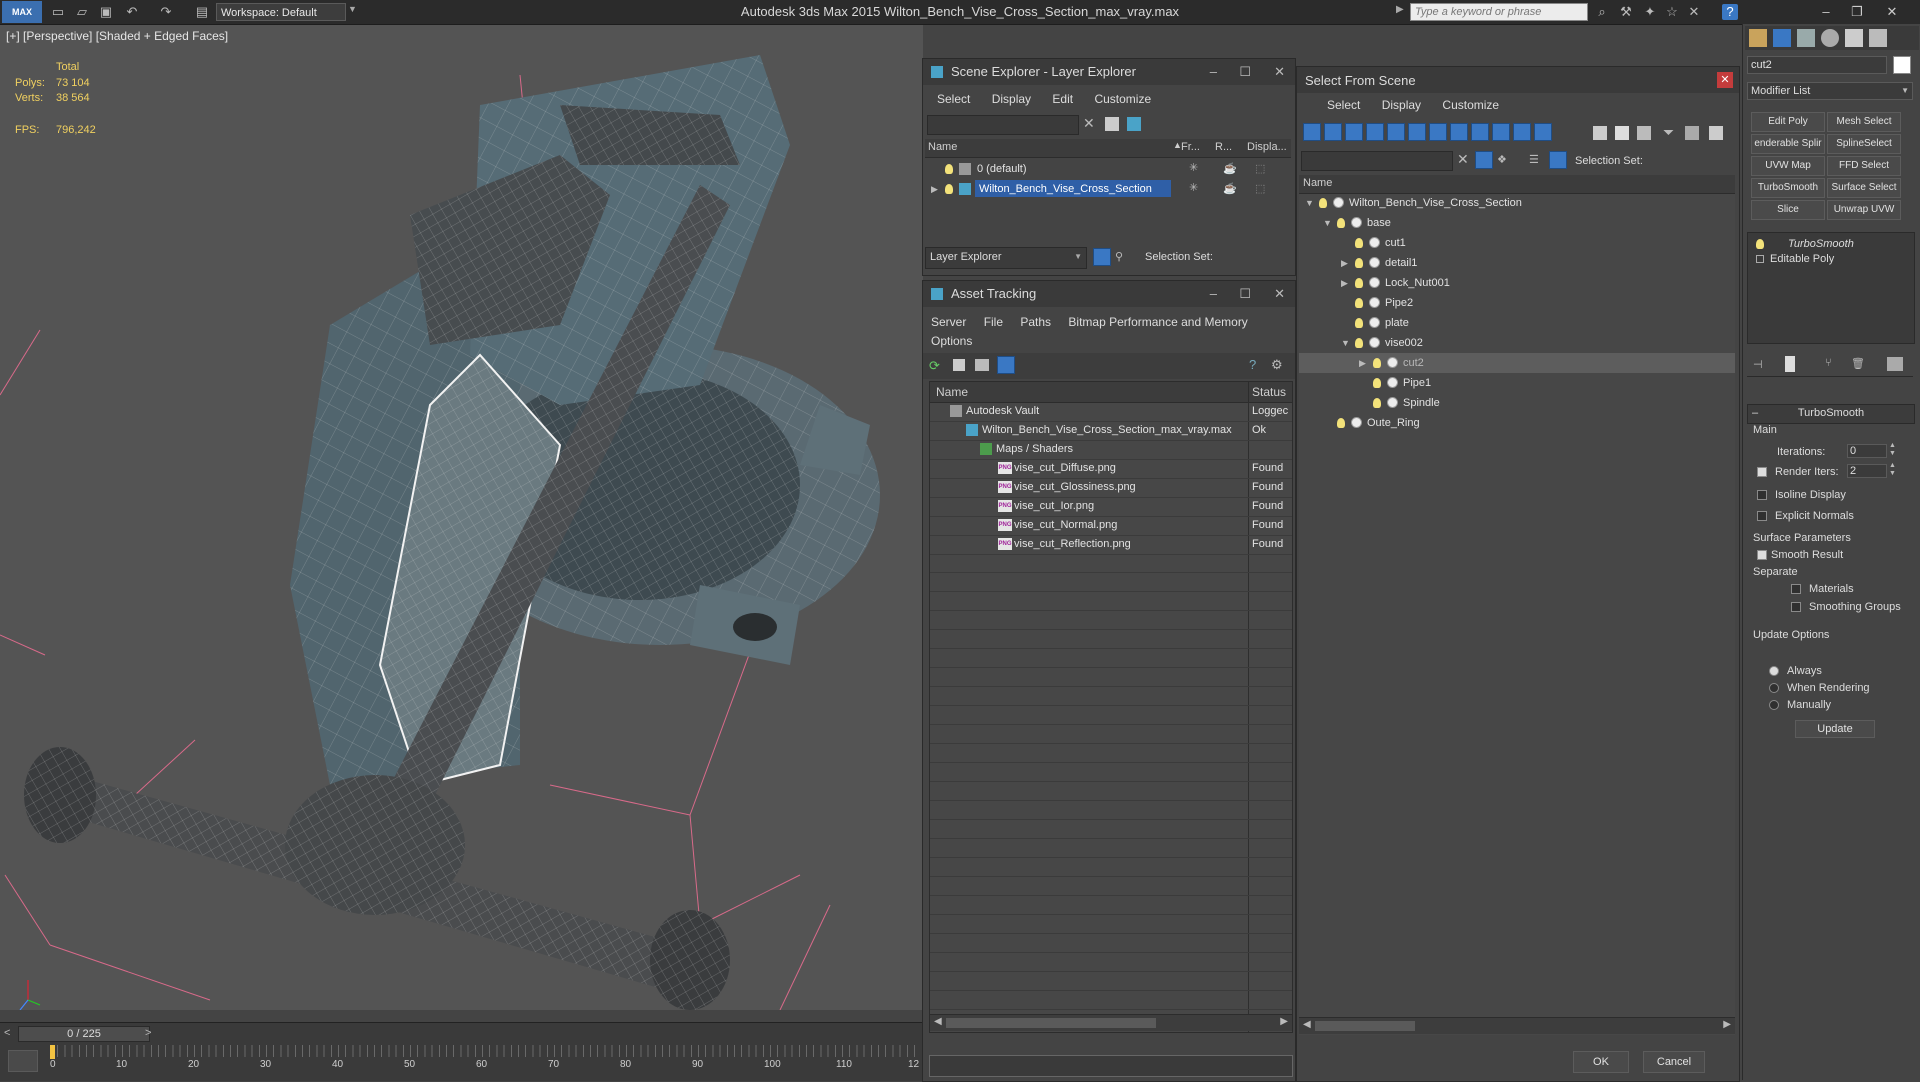 The height and width of the screenshot is (1082, 1920). What do you see at coordinates (1668, 132) in the screenshot?
I see `filter-funnel-icon: ⏷` at bounding box center [1668, 132].